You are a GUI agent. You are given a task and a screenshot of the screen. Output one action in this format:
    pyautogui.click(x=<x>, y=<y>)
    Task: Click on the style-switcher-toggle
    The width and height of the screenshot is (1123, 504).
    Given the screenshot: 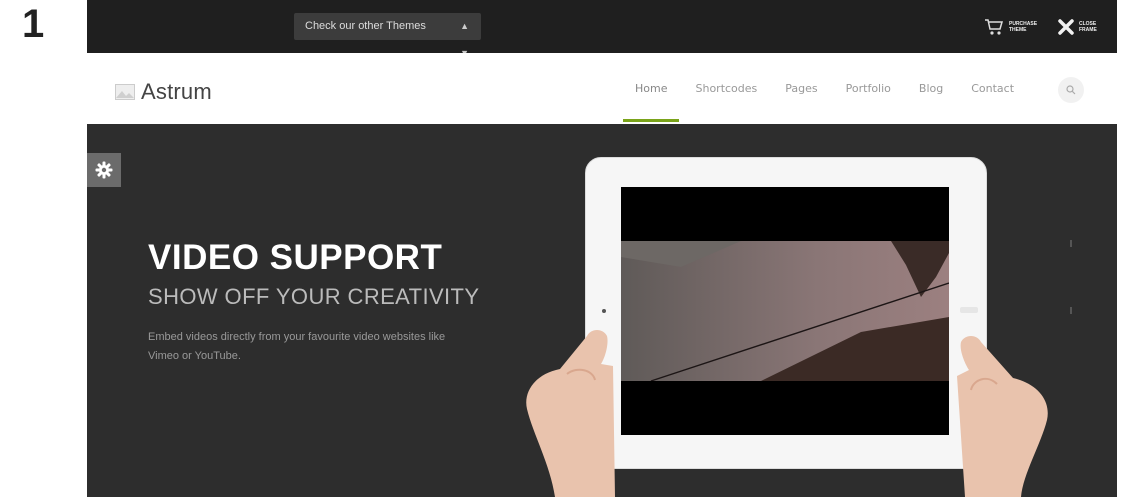 What is the action you would take?
    pyautogui.click(x=104, y=170)
    